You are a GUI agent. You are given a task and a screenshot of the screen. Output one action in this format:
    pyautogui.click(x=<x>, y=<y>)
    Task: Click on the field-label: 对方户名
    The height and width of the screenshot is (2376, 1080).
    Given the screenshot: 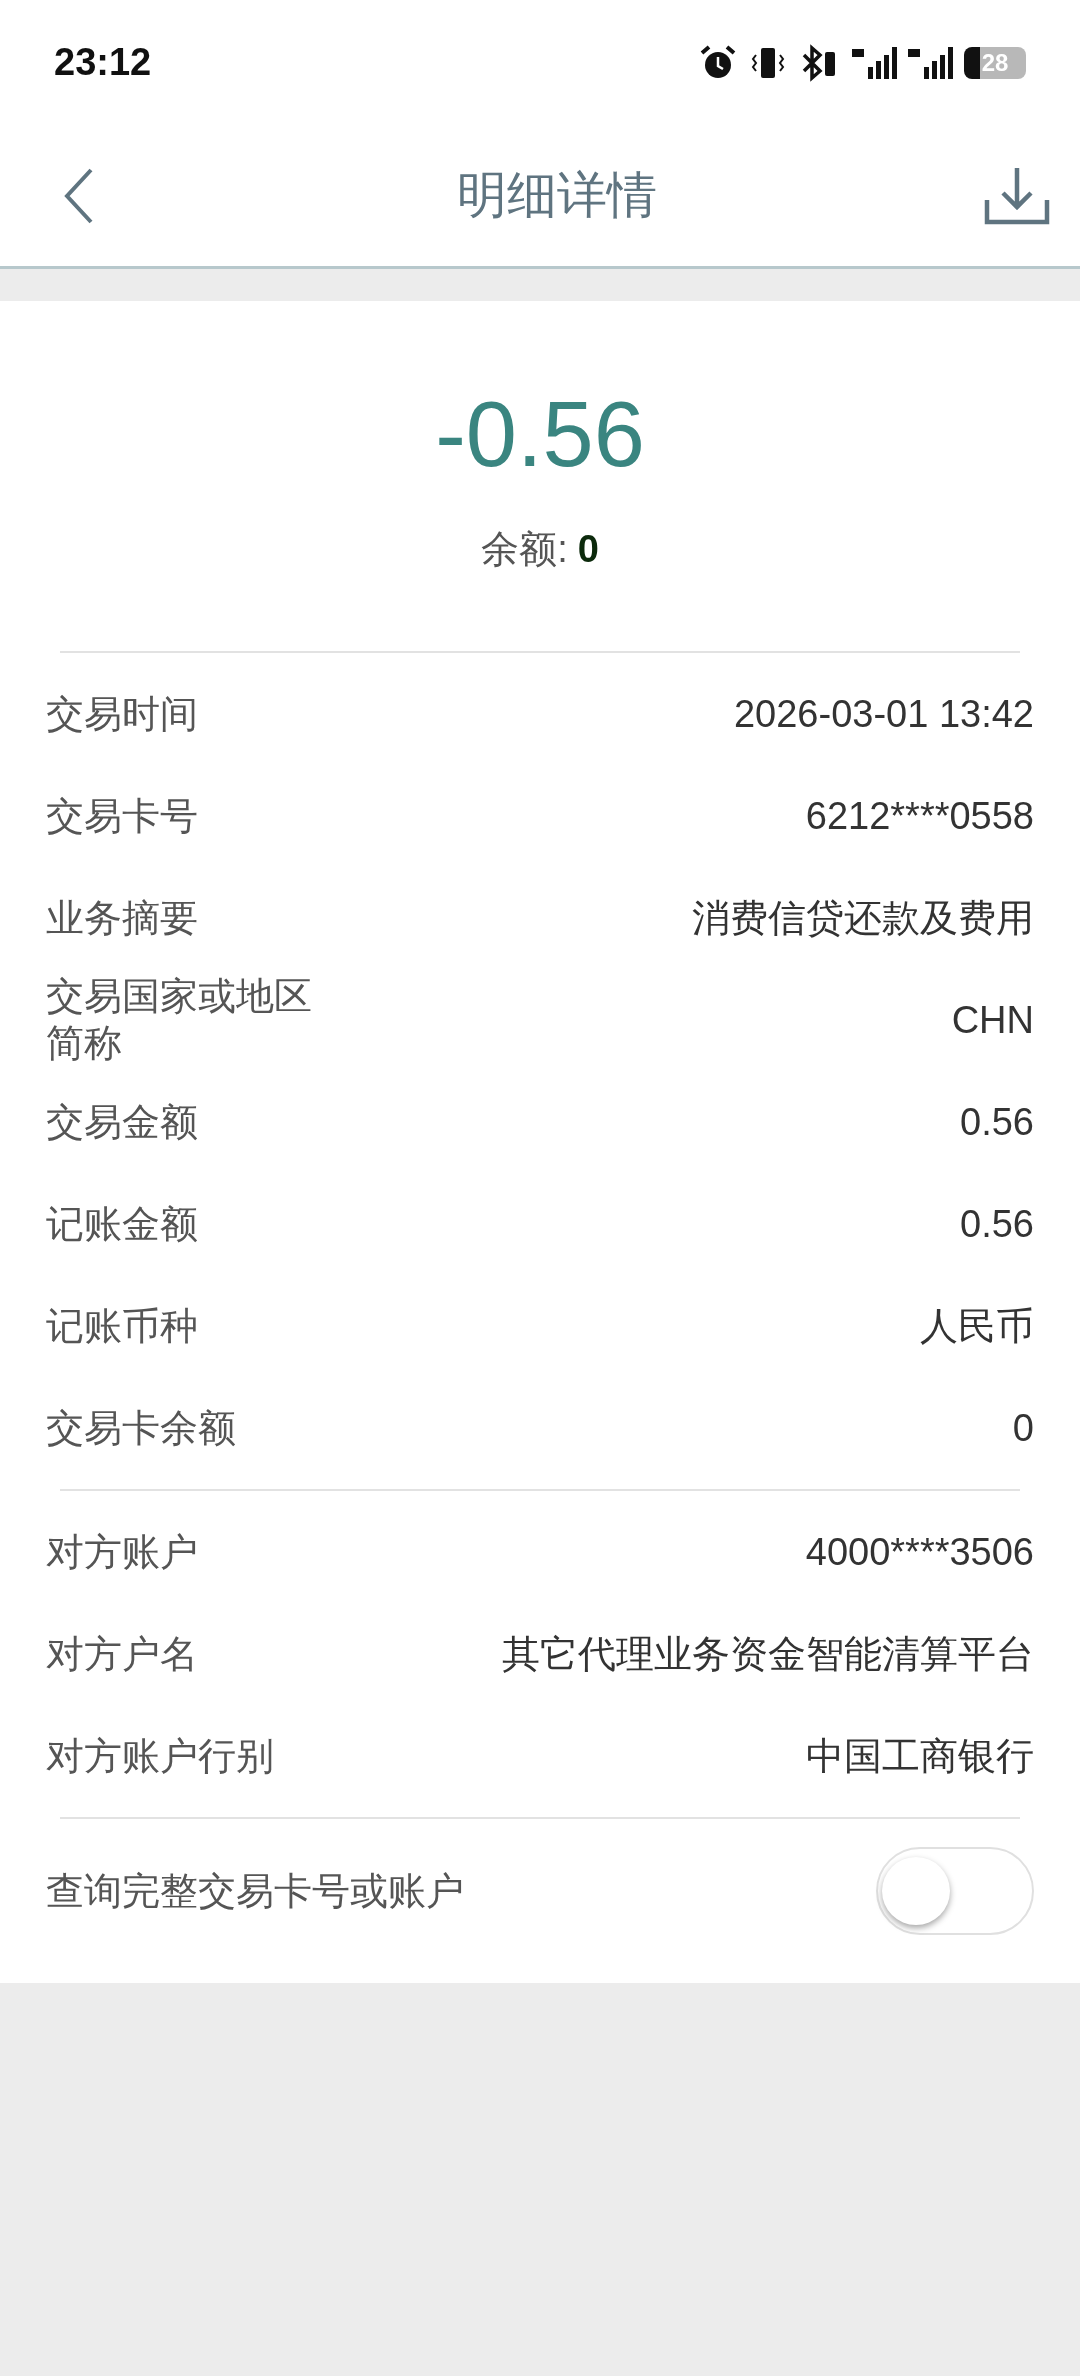 What is the action you would take?
    pyautogui.click(x=122, y=1654)
    